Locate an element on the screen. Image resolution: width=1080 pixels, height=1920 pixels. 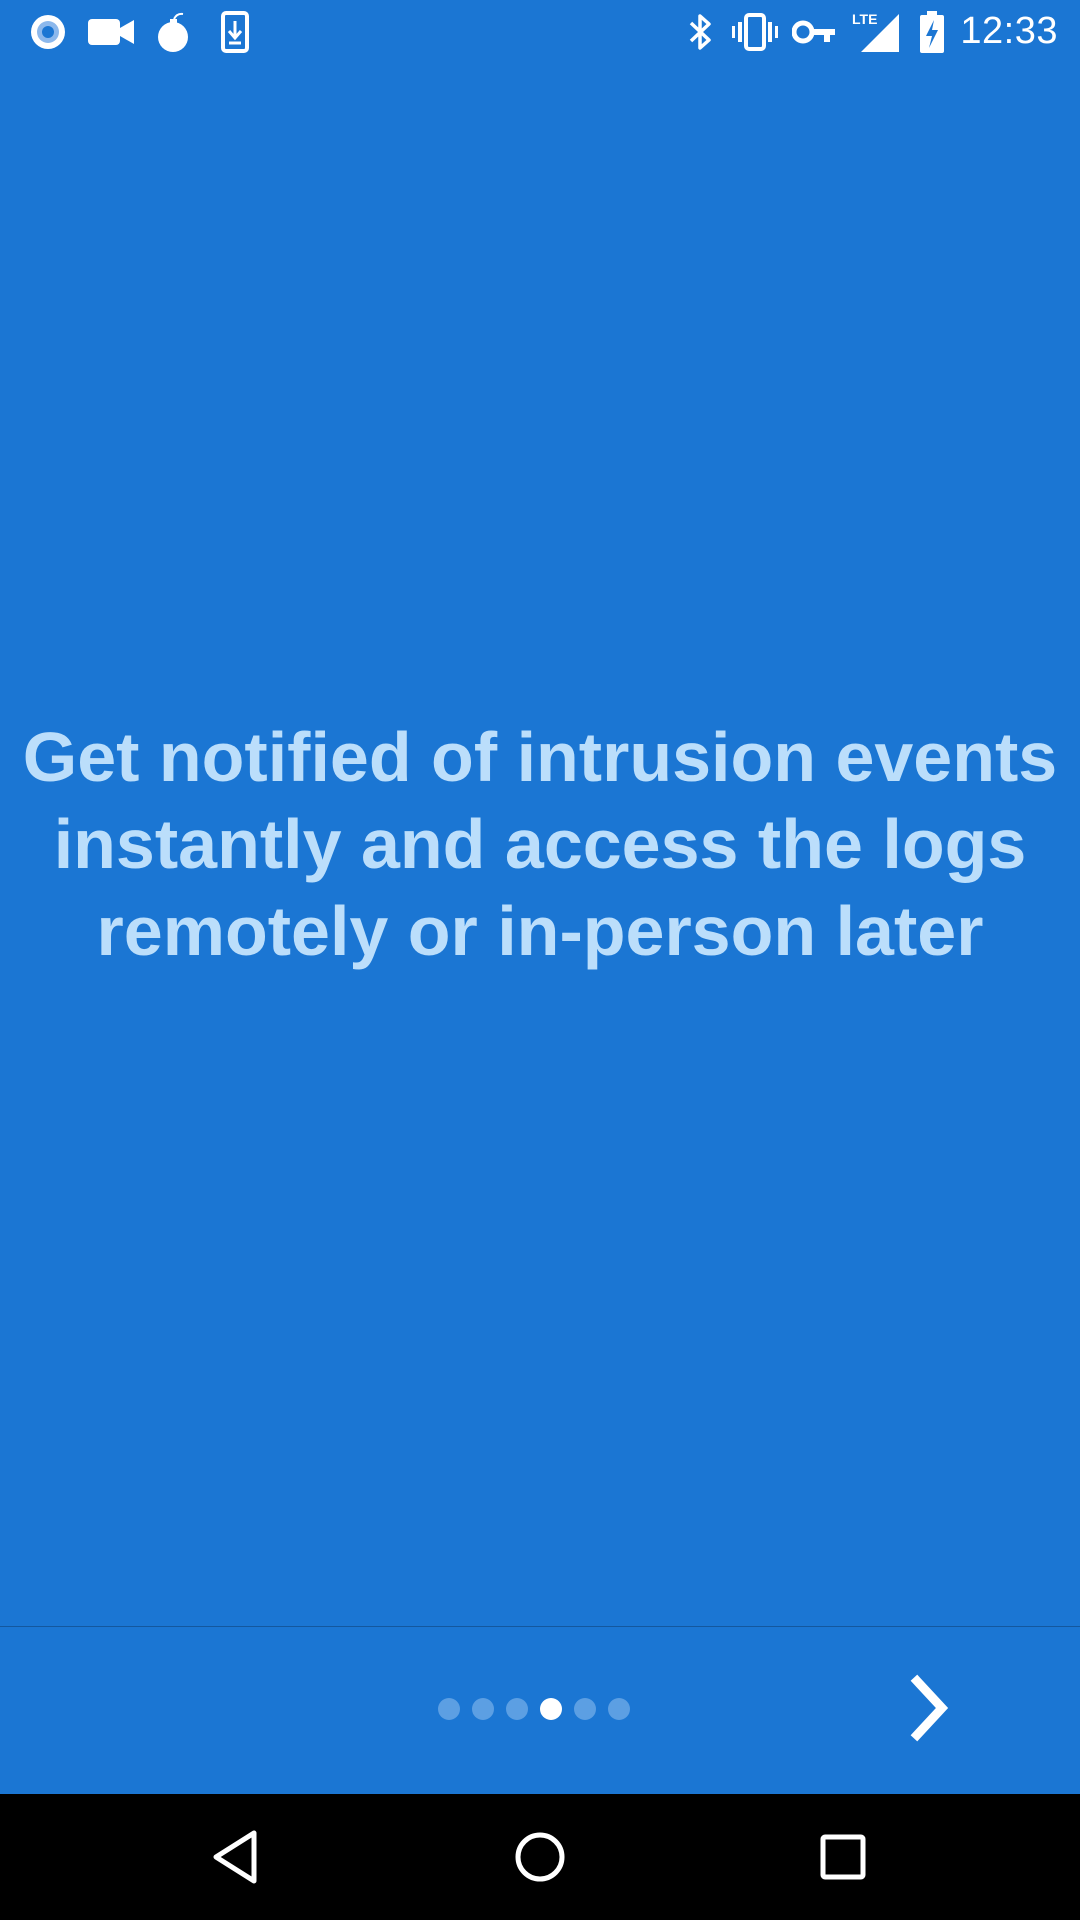
system-nav-bar is located at coordinates (540, 1857).